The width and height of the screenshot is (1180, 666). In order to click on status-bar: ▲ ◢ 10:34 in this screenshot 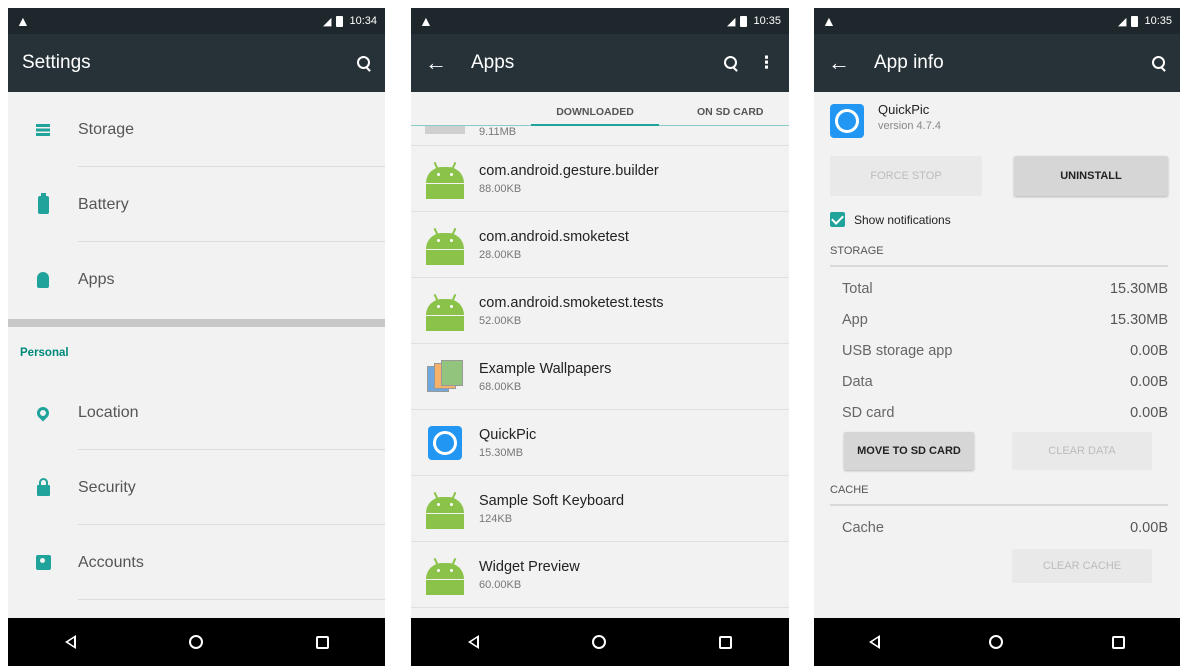, I will do `click(196, 21)`.